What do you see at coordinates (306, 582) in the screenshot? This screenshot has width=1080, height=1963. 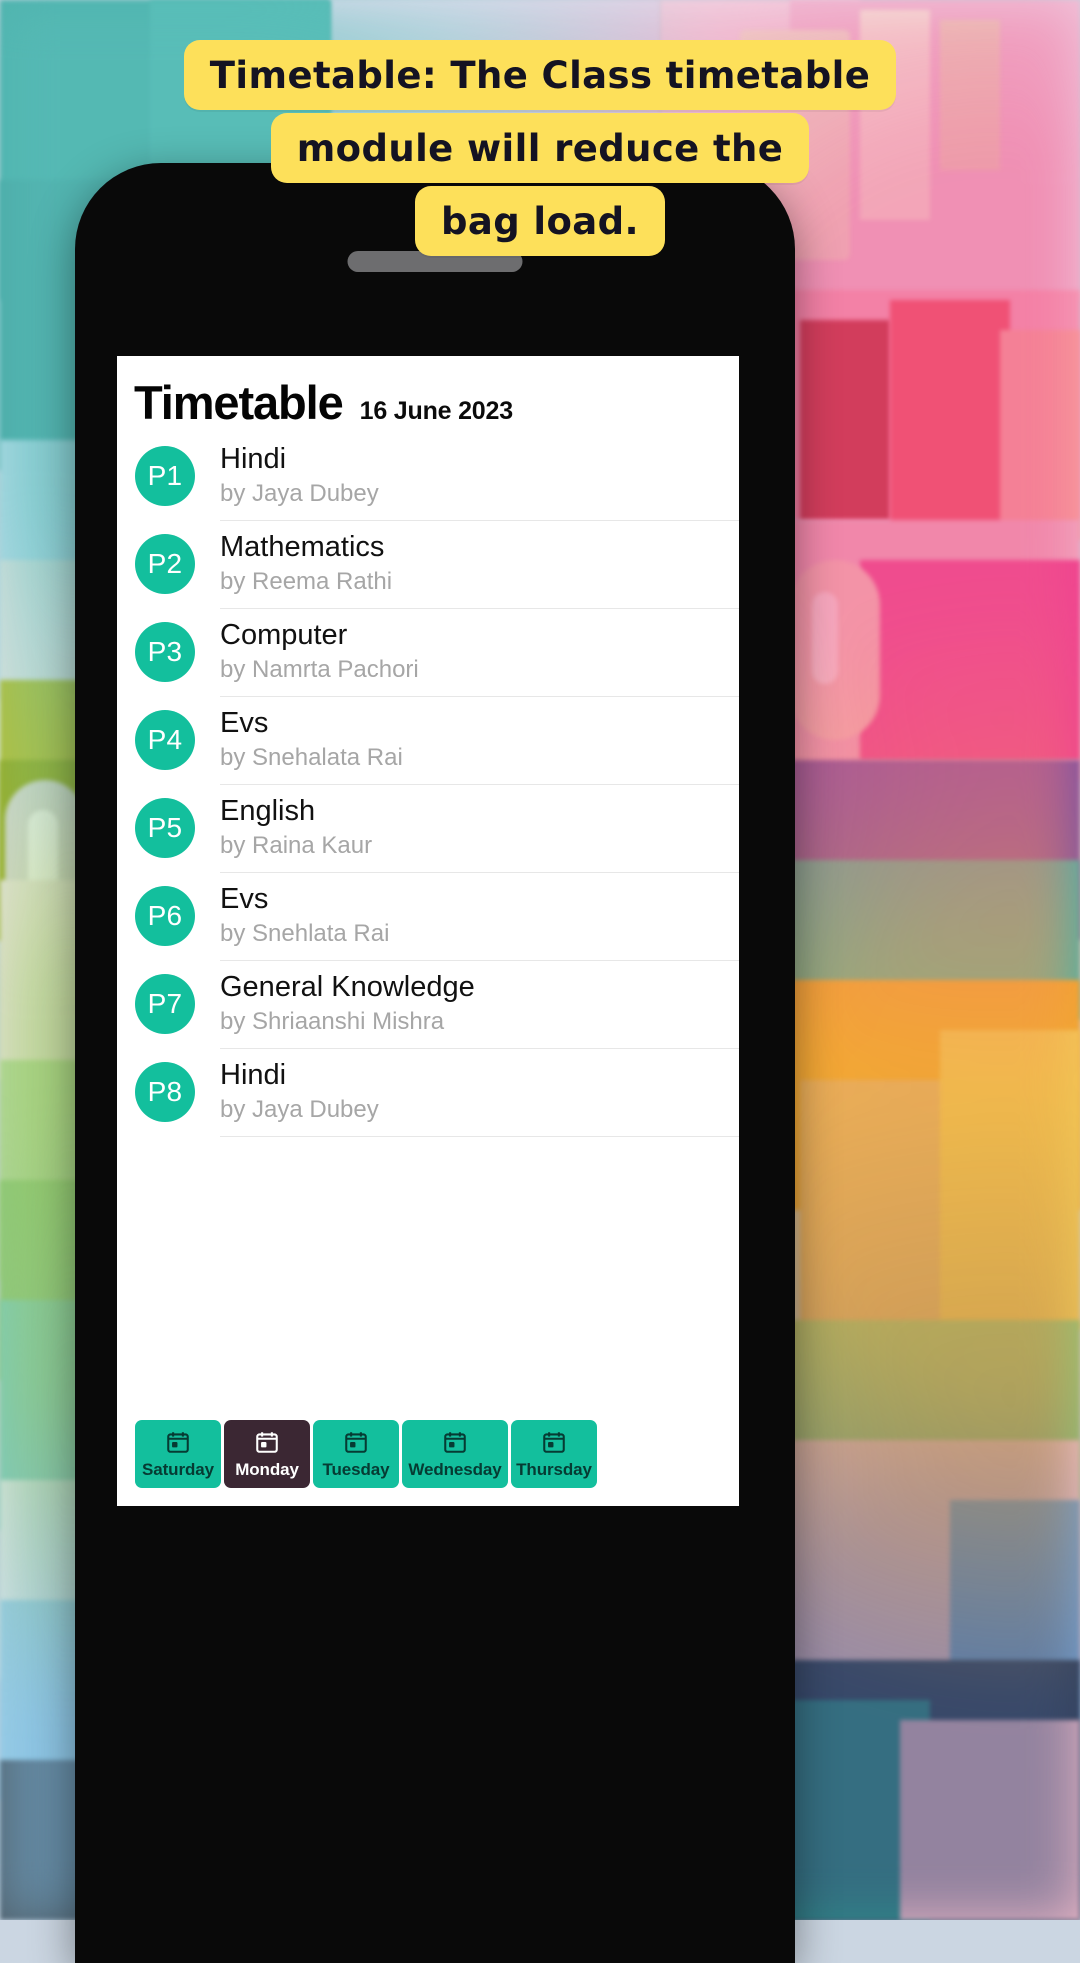 I see `teacher-name: by Reema Rathi` at bounding box center [306, 582].